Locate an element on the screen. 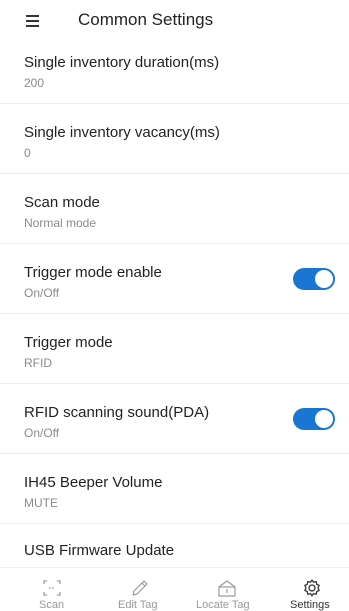  setting-label: Scan mode is located at coordinates (62, 202).